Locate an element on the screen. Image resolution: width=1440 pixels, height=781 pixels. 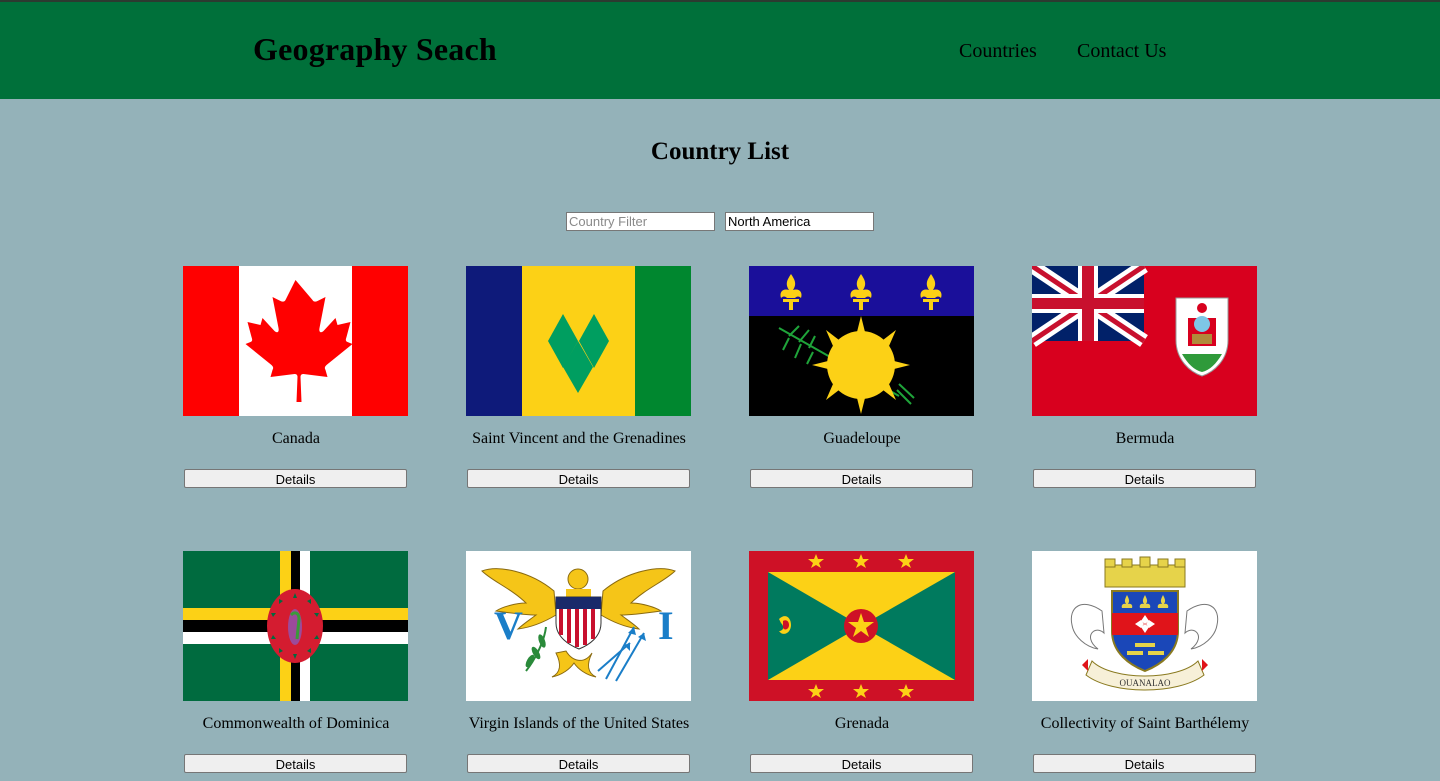
saint-vincent-flag-icon is located at coordinates (578, 341).